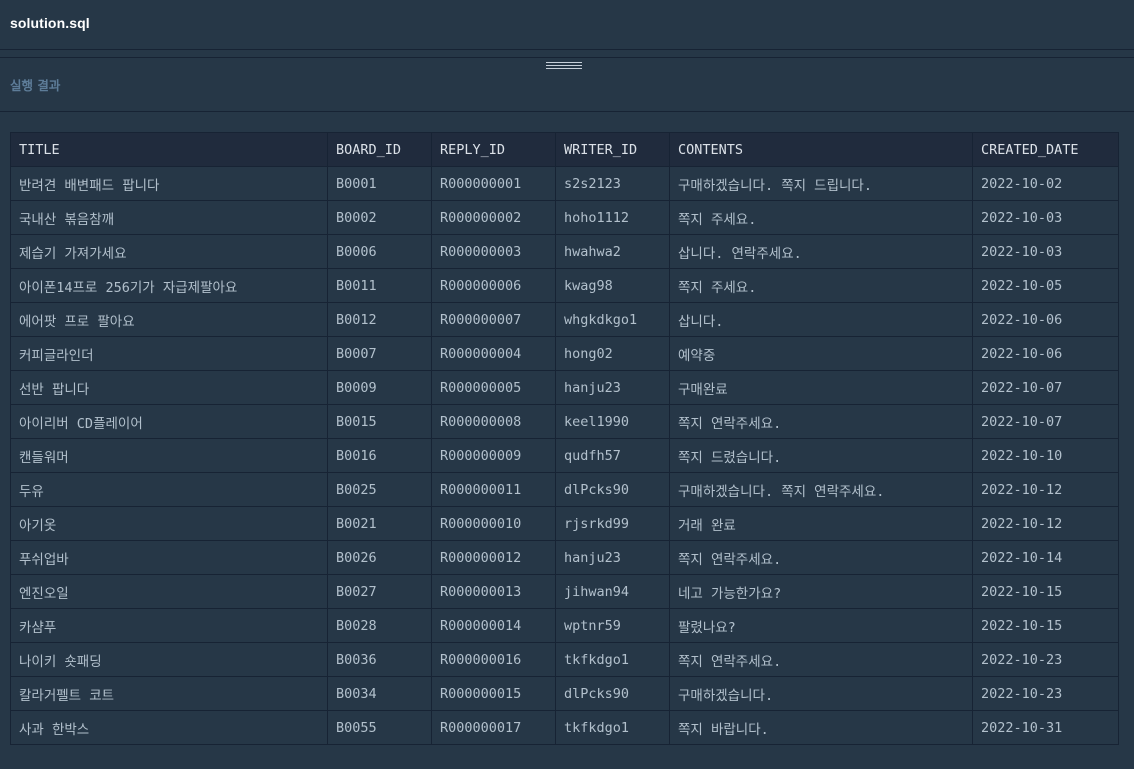 Image resolution: width=1134 pixels, height=769 pixels. I want to click on table-cell-contents: 구매완료, so click(821, 387).